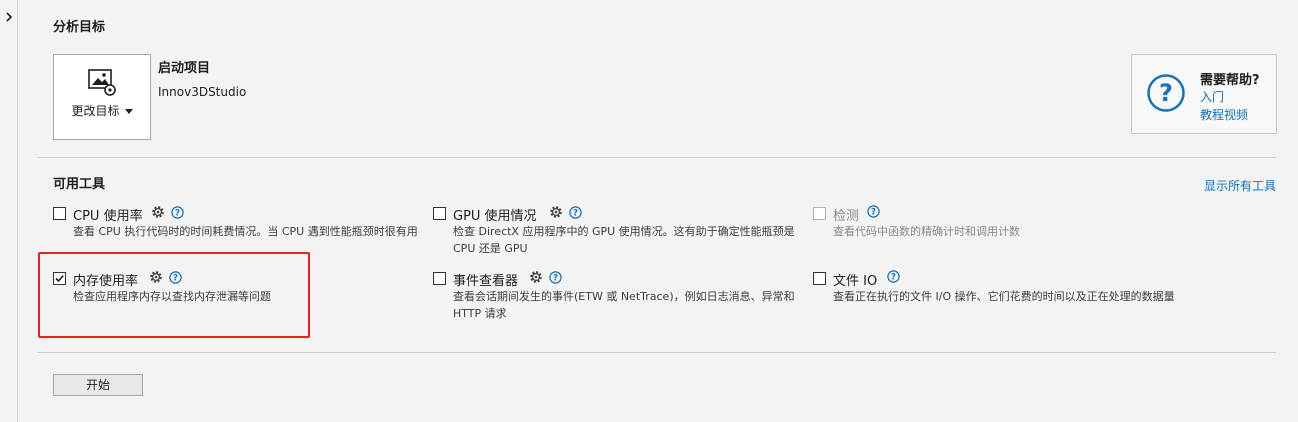 The height and width of the screenshot is (422, 1298). What do you see at coordinates (819, 278) in the screenshot?
I see `file-io-checkbox` at bounding box center [819, 278].